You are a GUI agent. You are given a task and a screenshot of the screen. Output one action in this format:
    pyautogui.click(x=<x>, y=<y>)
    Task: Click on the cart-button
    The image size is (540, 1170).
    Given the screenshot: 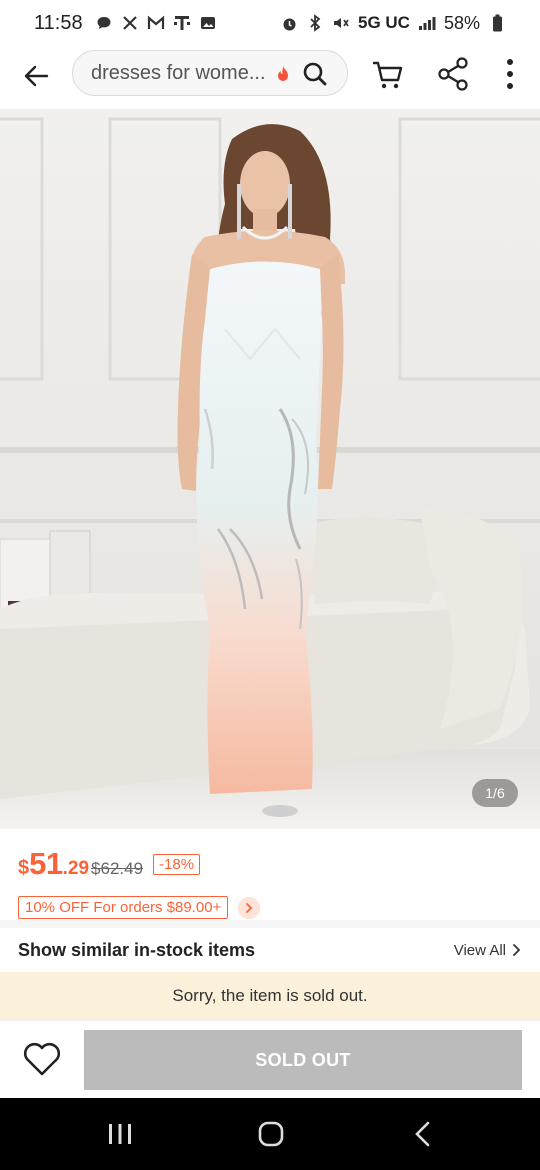 What is the action you would take?
    pyautogui.click(x=387, y=75)
    